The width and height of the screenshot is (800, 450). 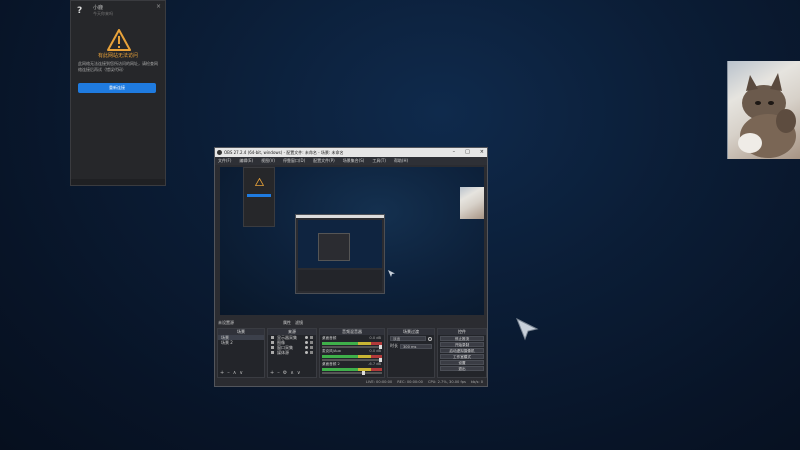 I want to click on preview-cursor-icon, so click(x=391, y=273).